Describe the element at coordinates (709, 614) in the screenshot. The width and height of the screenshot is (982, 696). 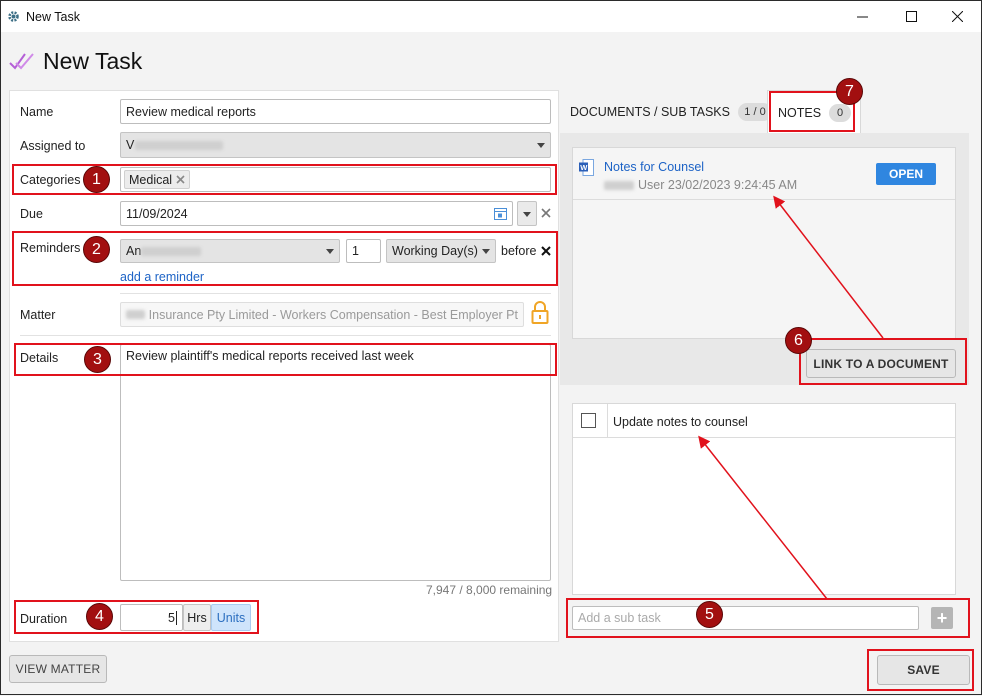
I see `annotation-badge-5: 5` at that location.